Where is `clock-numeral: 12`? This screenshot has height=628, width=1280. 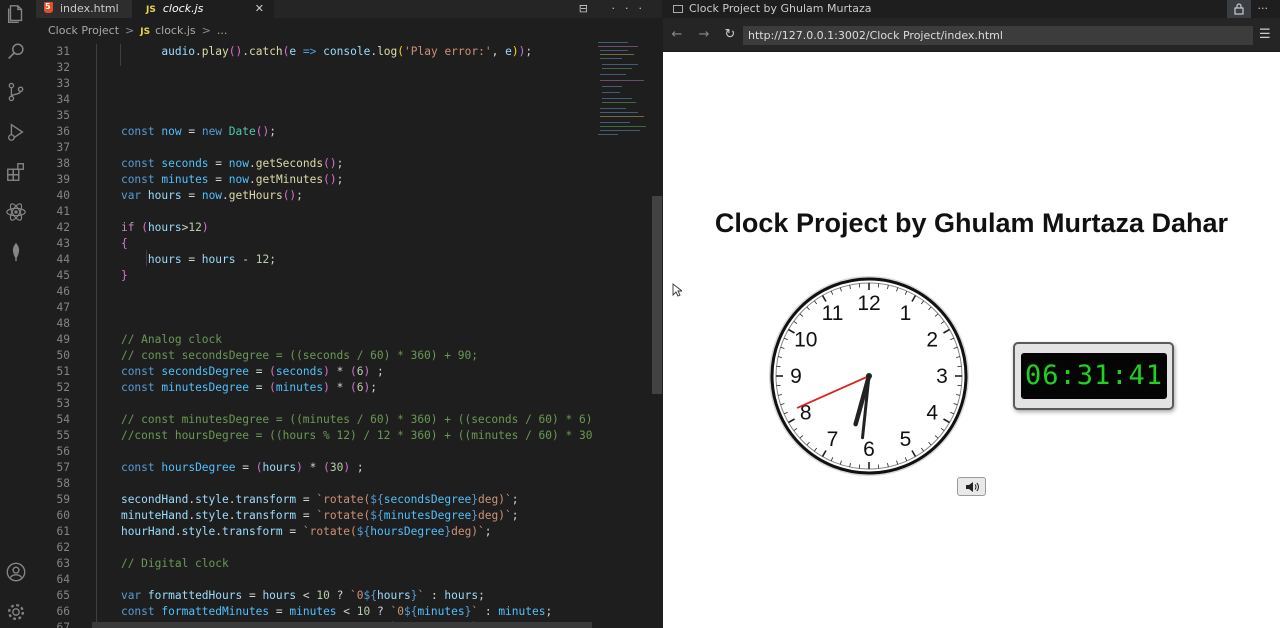 clock-numeral: 12 is located at coordinates (868, 303).